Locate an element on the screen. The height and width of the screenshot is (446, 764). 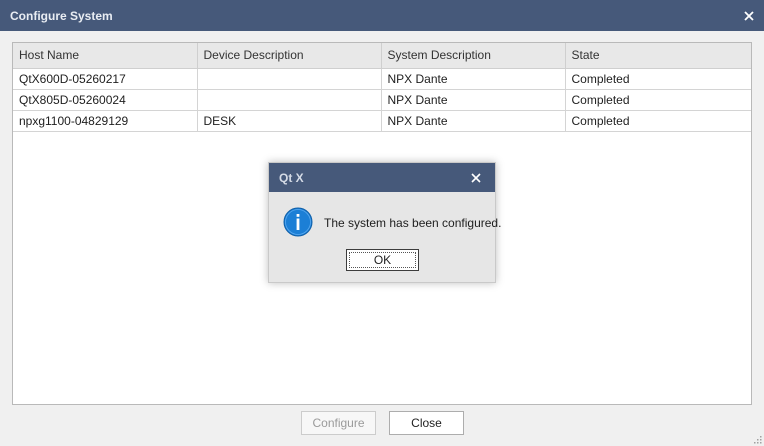
column-header-system-description: System Description is located at coordinates (473, 56).